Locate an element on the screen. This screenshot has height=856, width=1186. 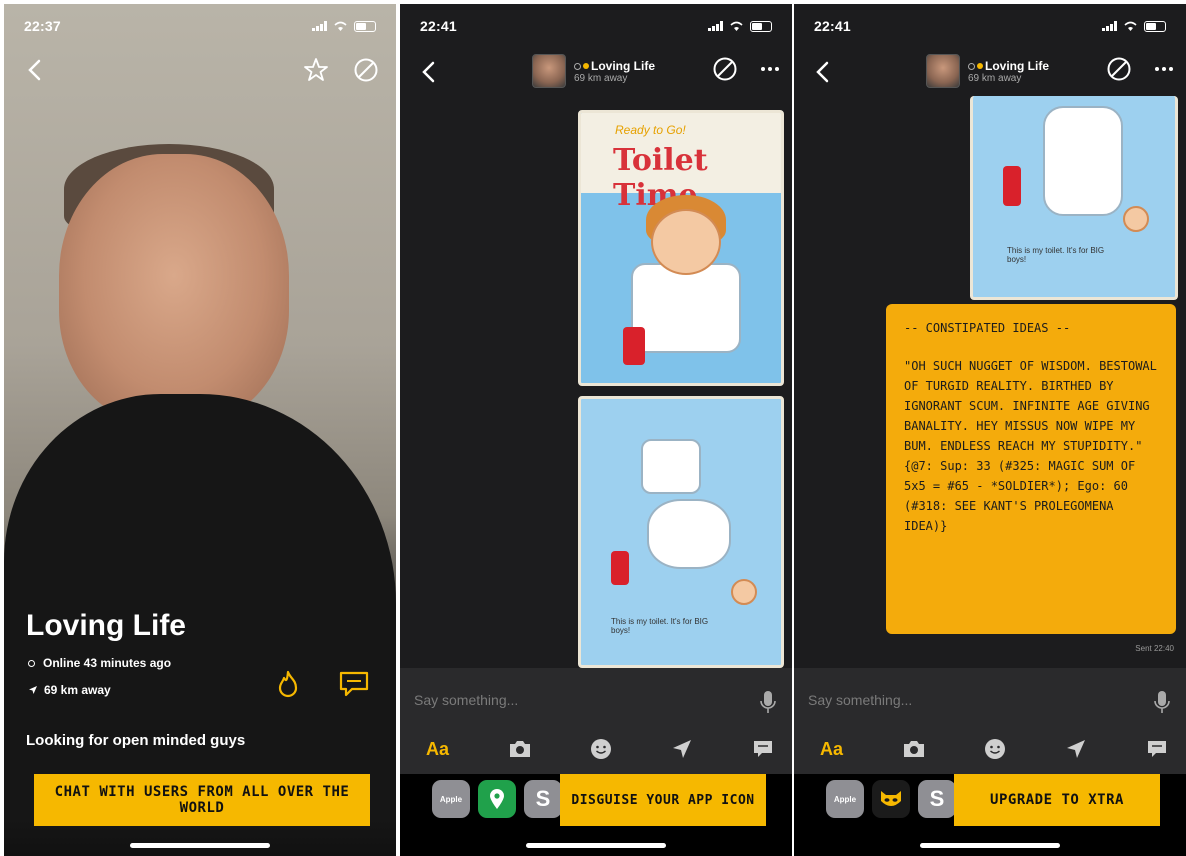
online-status: Online 43 minutes ago is located at coordinates (99, 663).